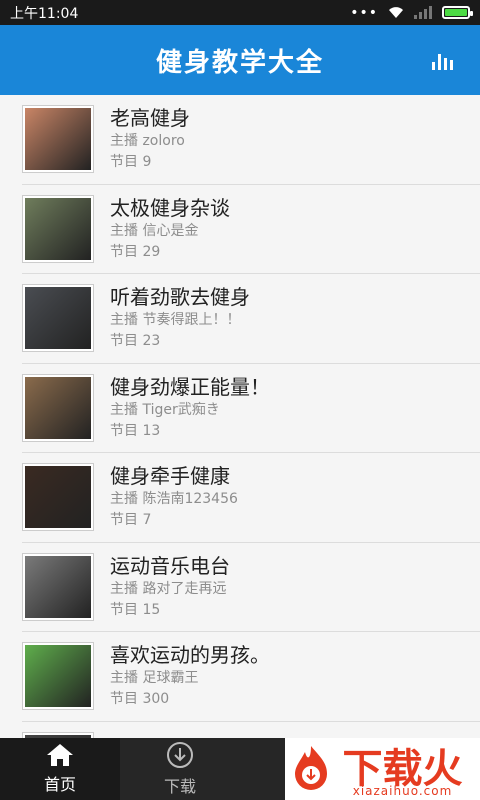 The width and height of the screenshot is (480, 800). I want to click on program-episodes: 节目 29, so click(135, 251).